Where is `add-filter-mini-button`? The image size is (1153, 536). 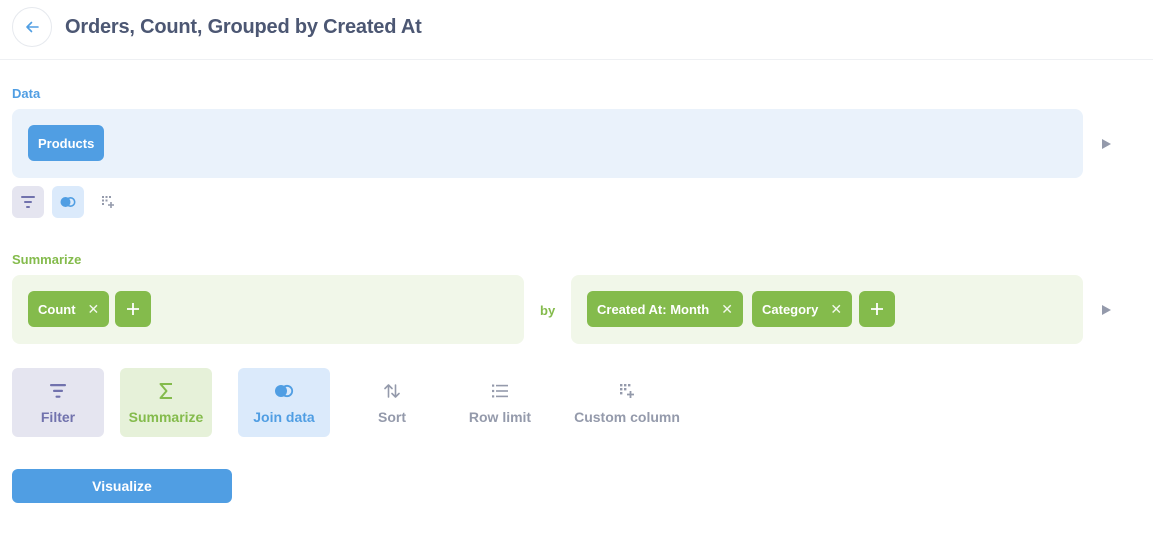
add-filter-mini-button is located at coordinates (28, 202).